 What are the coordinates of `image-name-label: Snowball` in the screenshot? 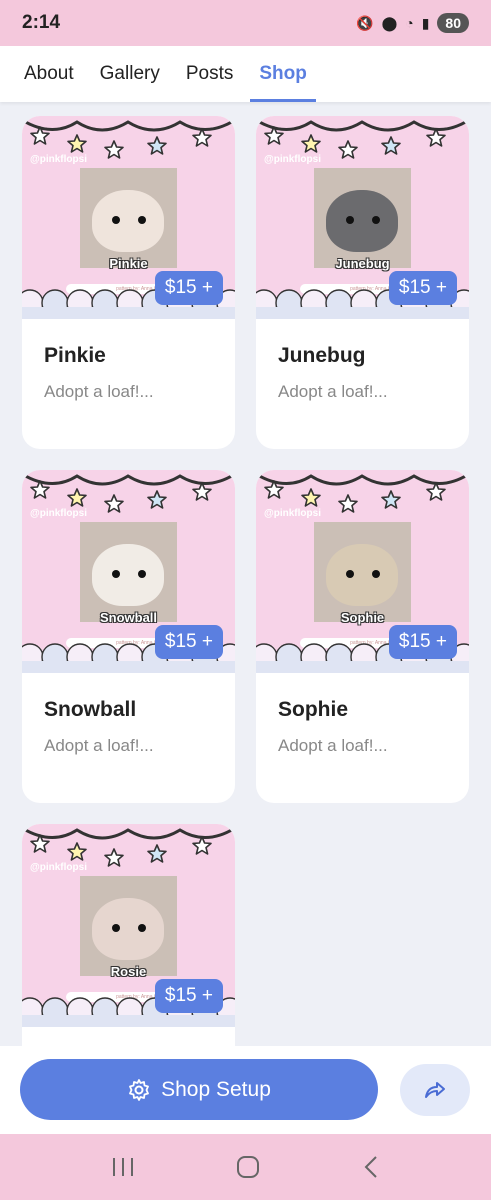 It's located at (128, 617).